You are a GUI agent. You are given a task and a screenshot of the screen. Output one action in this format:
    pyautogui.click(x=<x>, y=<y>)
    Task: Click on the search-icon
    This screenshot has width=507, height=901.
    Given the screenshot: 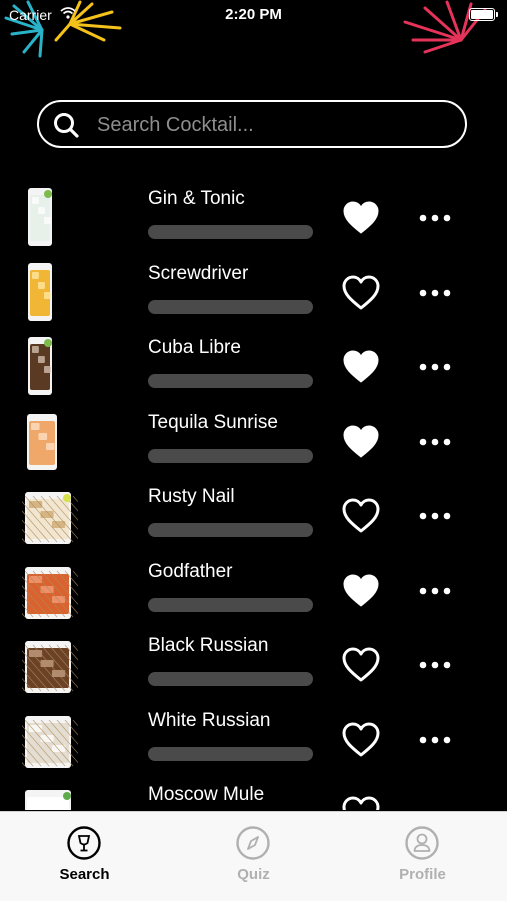 What is the action you would take?
    pyautogui.click(x=66, y=125)
    